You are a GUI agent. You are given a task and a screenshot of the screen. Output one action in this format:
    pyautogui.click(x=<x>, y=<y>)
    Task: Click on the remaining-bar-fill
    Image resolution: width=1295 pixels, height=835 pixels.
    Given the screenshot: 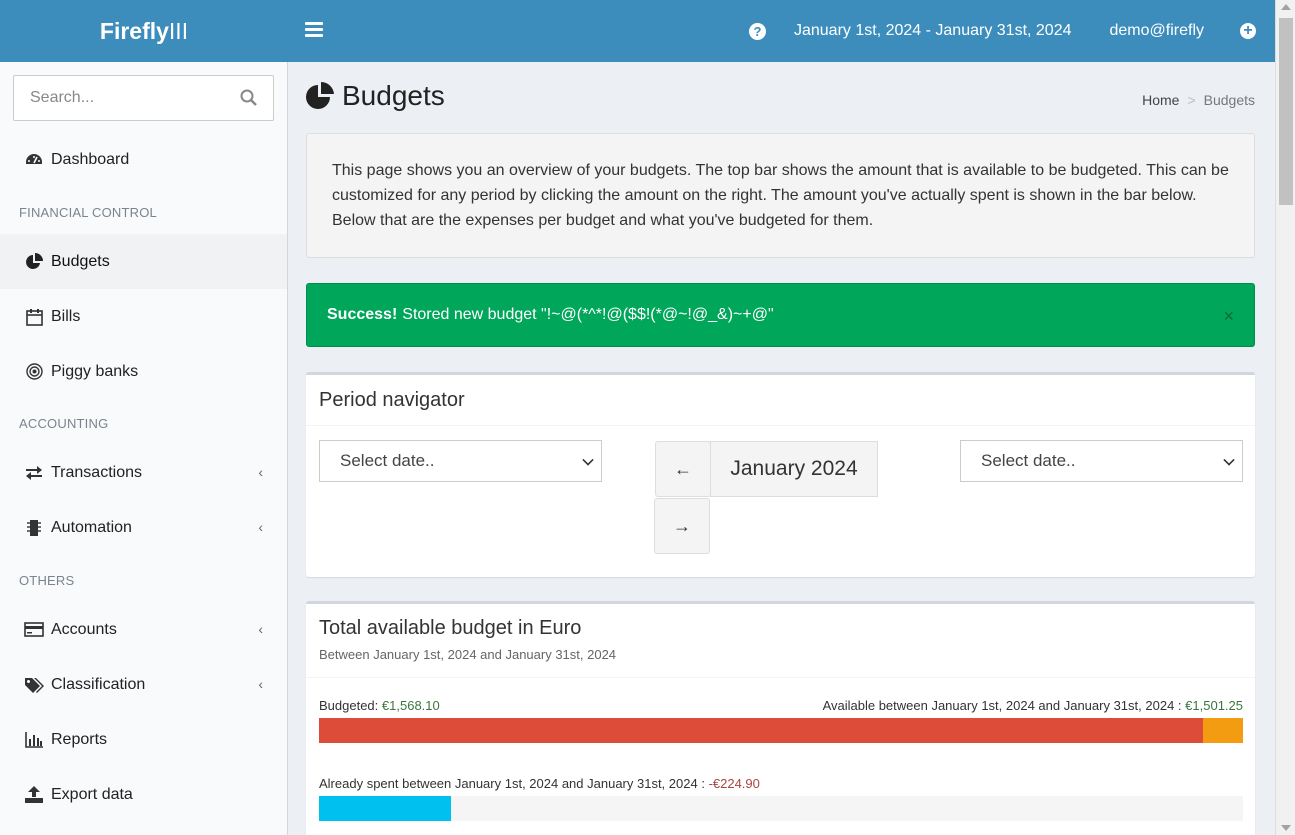 What is the action you would take?
    pyautogui.click(x=1223, y=730)
    